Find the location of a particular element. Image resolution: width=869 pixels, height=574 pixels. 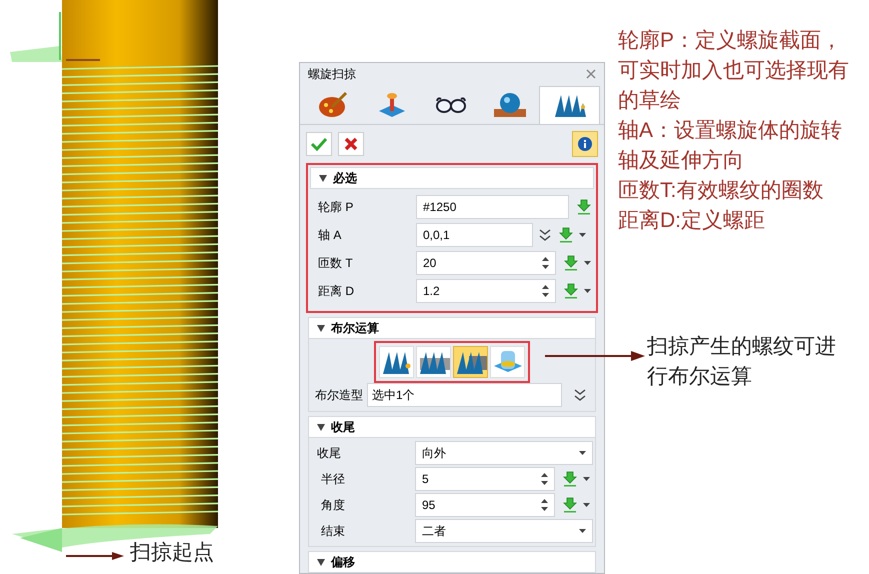

field-label: 距离 D is located at coordinates (336, 291).